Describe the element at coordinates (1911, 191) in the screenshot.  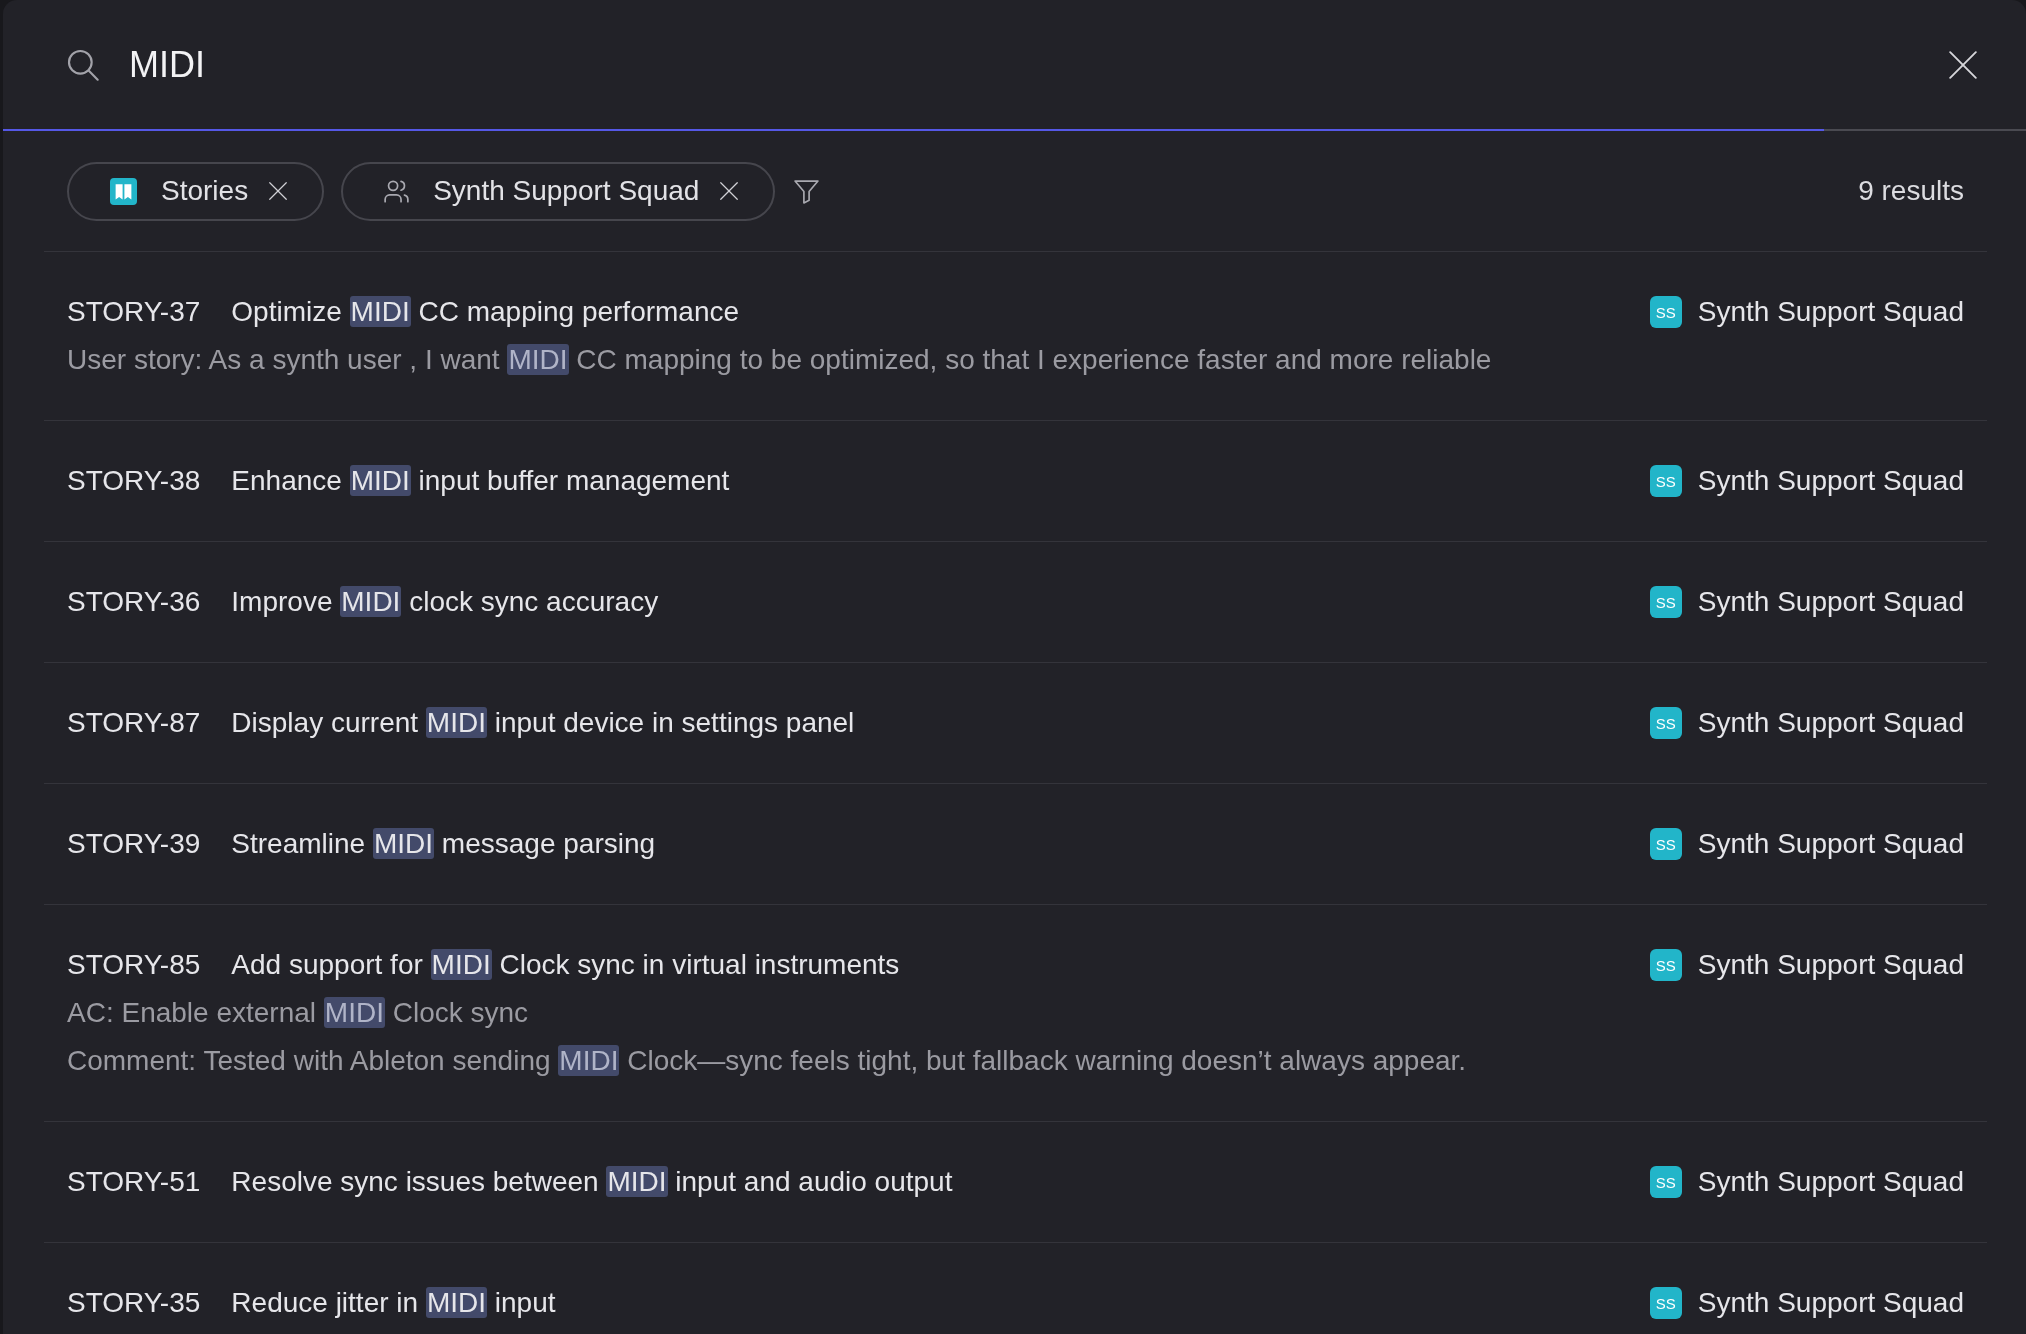
I see `result-count: 9 results` at that location.